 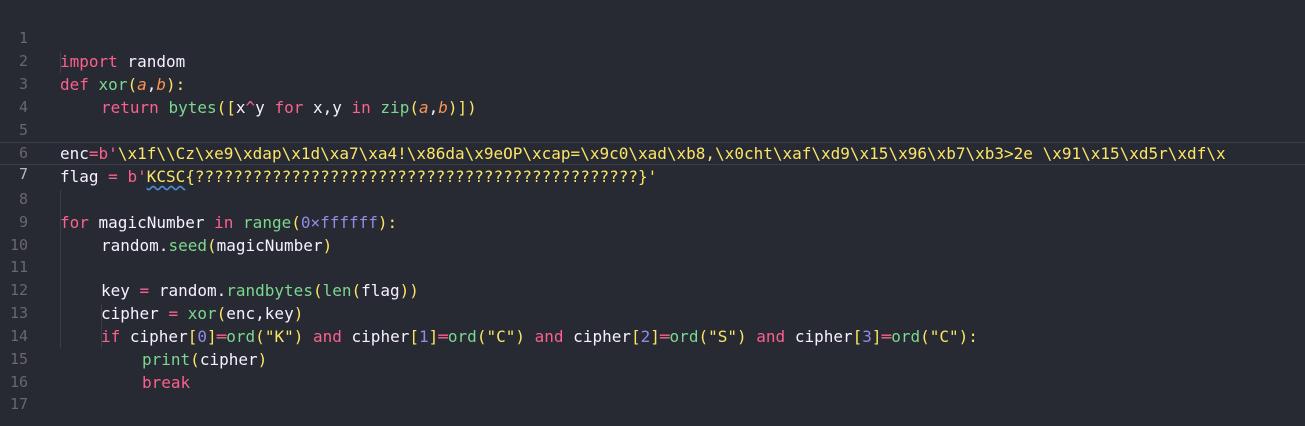 I want to click on line-number: 17, so click(x=18, y=404).